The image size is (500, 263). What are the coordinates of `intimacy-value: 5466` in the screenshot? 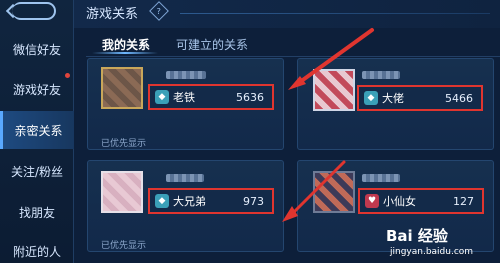 It's located at (459, 98).